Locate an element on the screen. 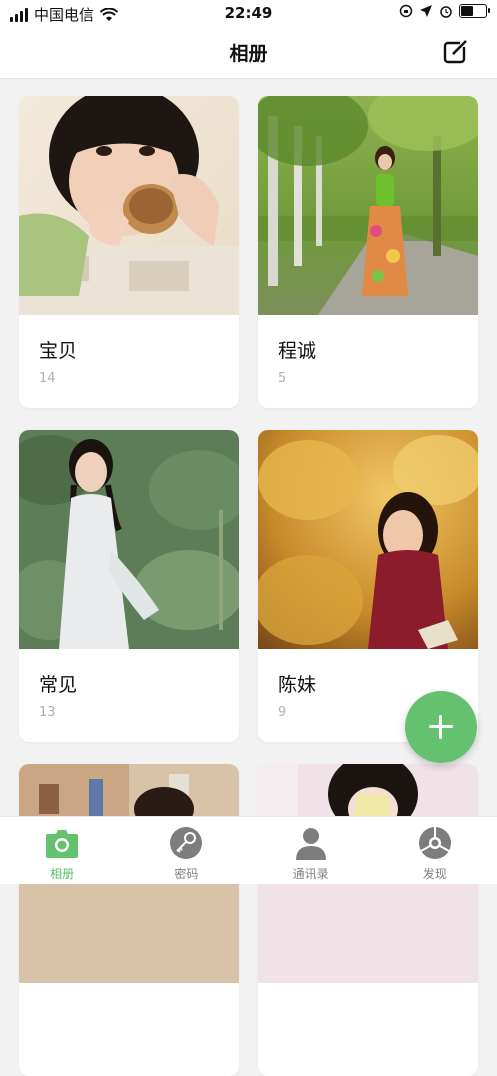  alarm-icon is located at coordinates (446, 12).